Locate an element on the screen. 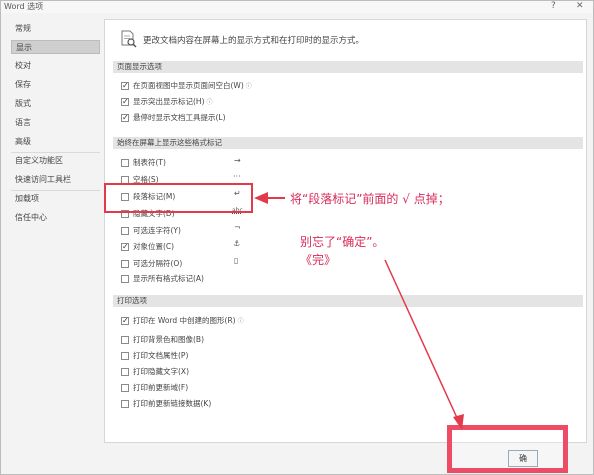 The height and width of the screenshot is (475, 594). arrow-head-left is located at coordinates (261, 198).